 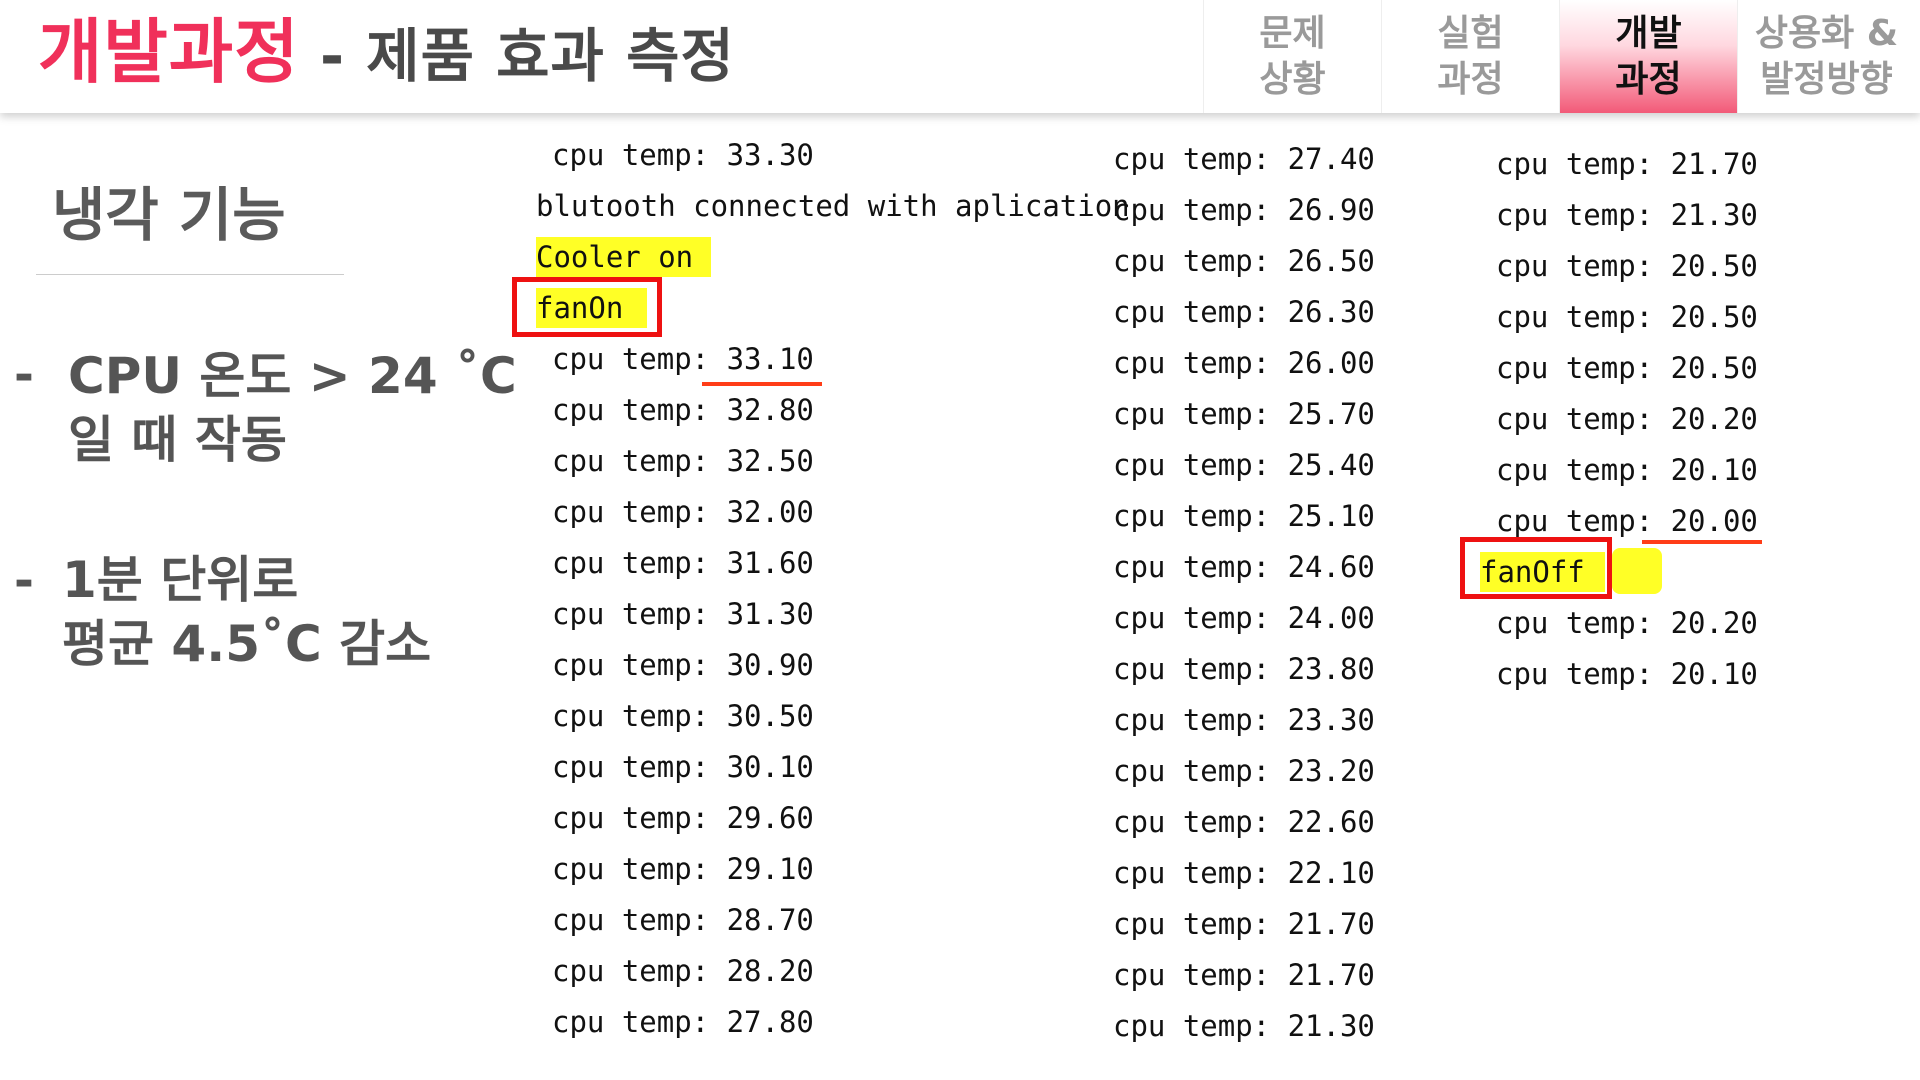 What do you see at coordinates (1244, 414) in the screenshot?
I see `log-line: cpu temp: 25.70` at bounding box center [1244, 414].